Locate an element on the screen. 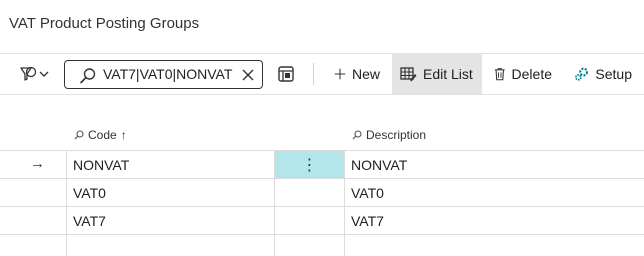 The image size is (644, 256). edit-list-button: Edit List is located at coordinates (437, 74).